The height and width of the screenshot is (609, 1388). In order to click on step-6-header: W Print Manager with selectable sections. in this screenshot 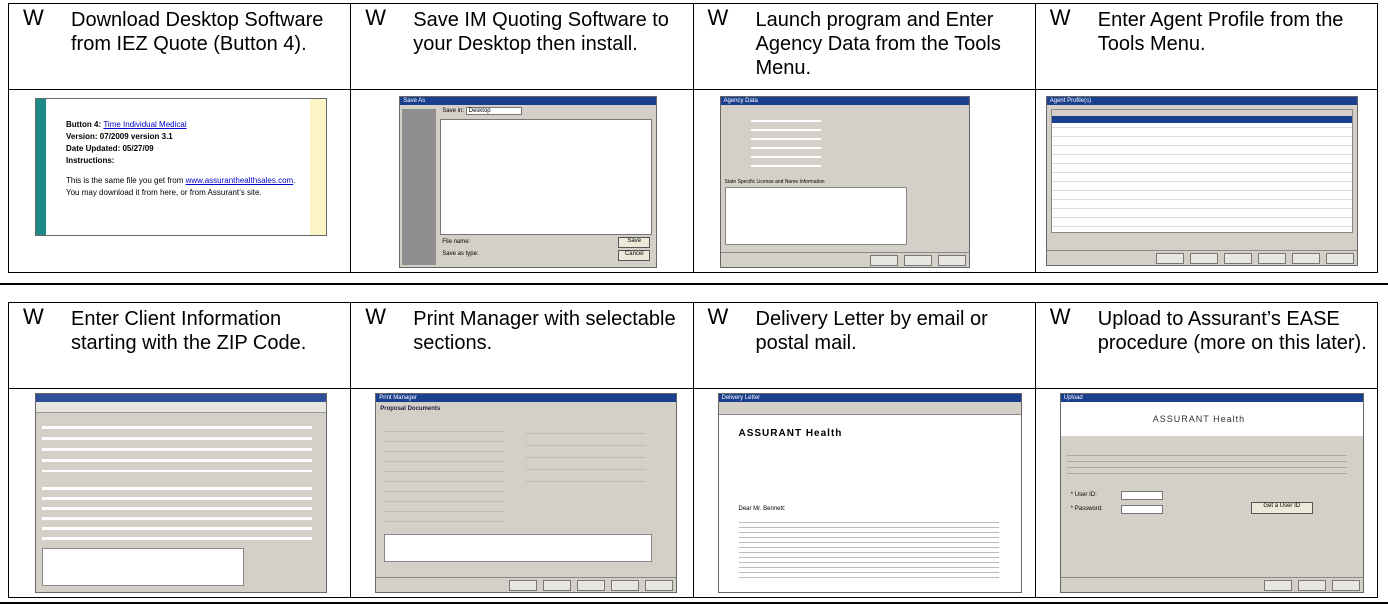, I will do `click(522, 345)`.